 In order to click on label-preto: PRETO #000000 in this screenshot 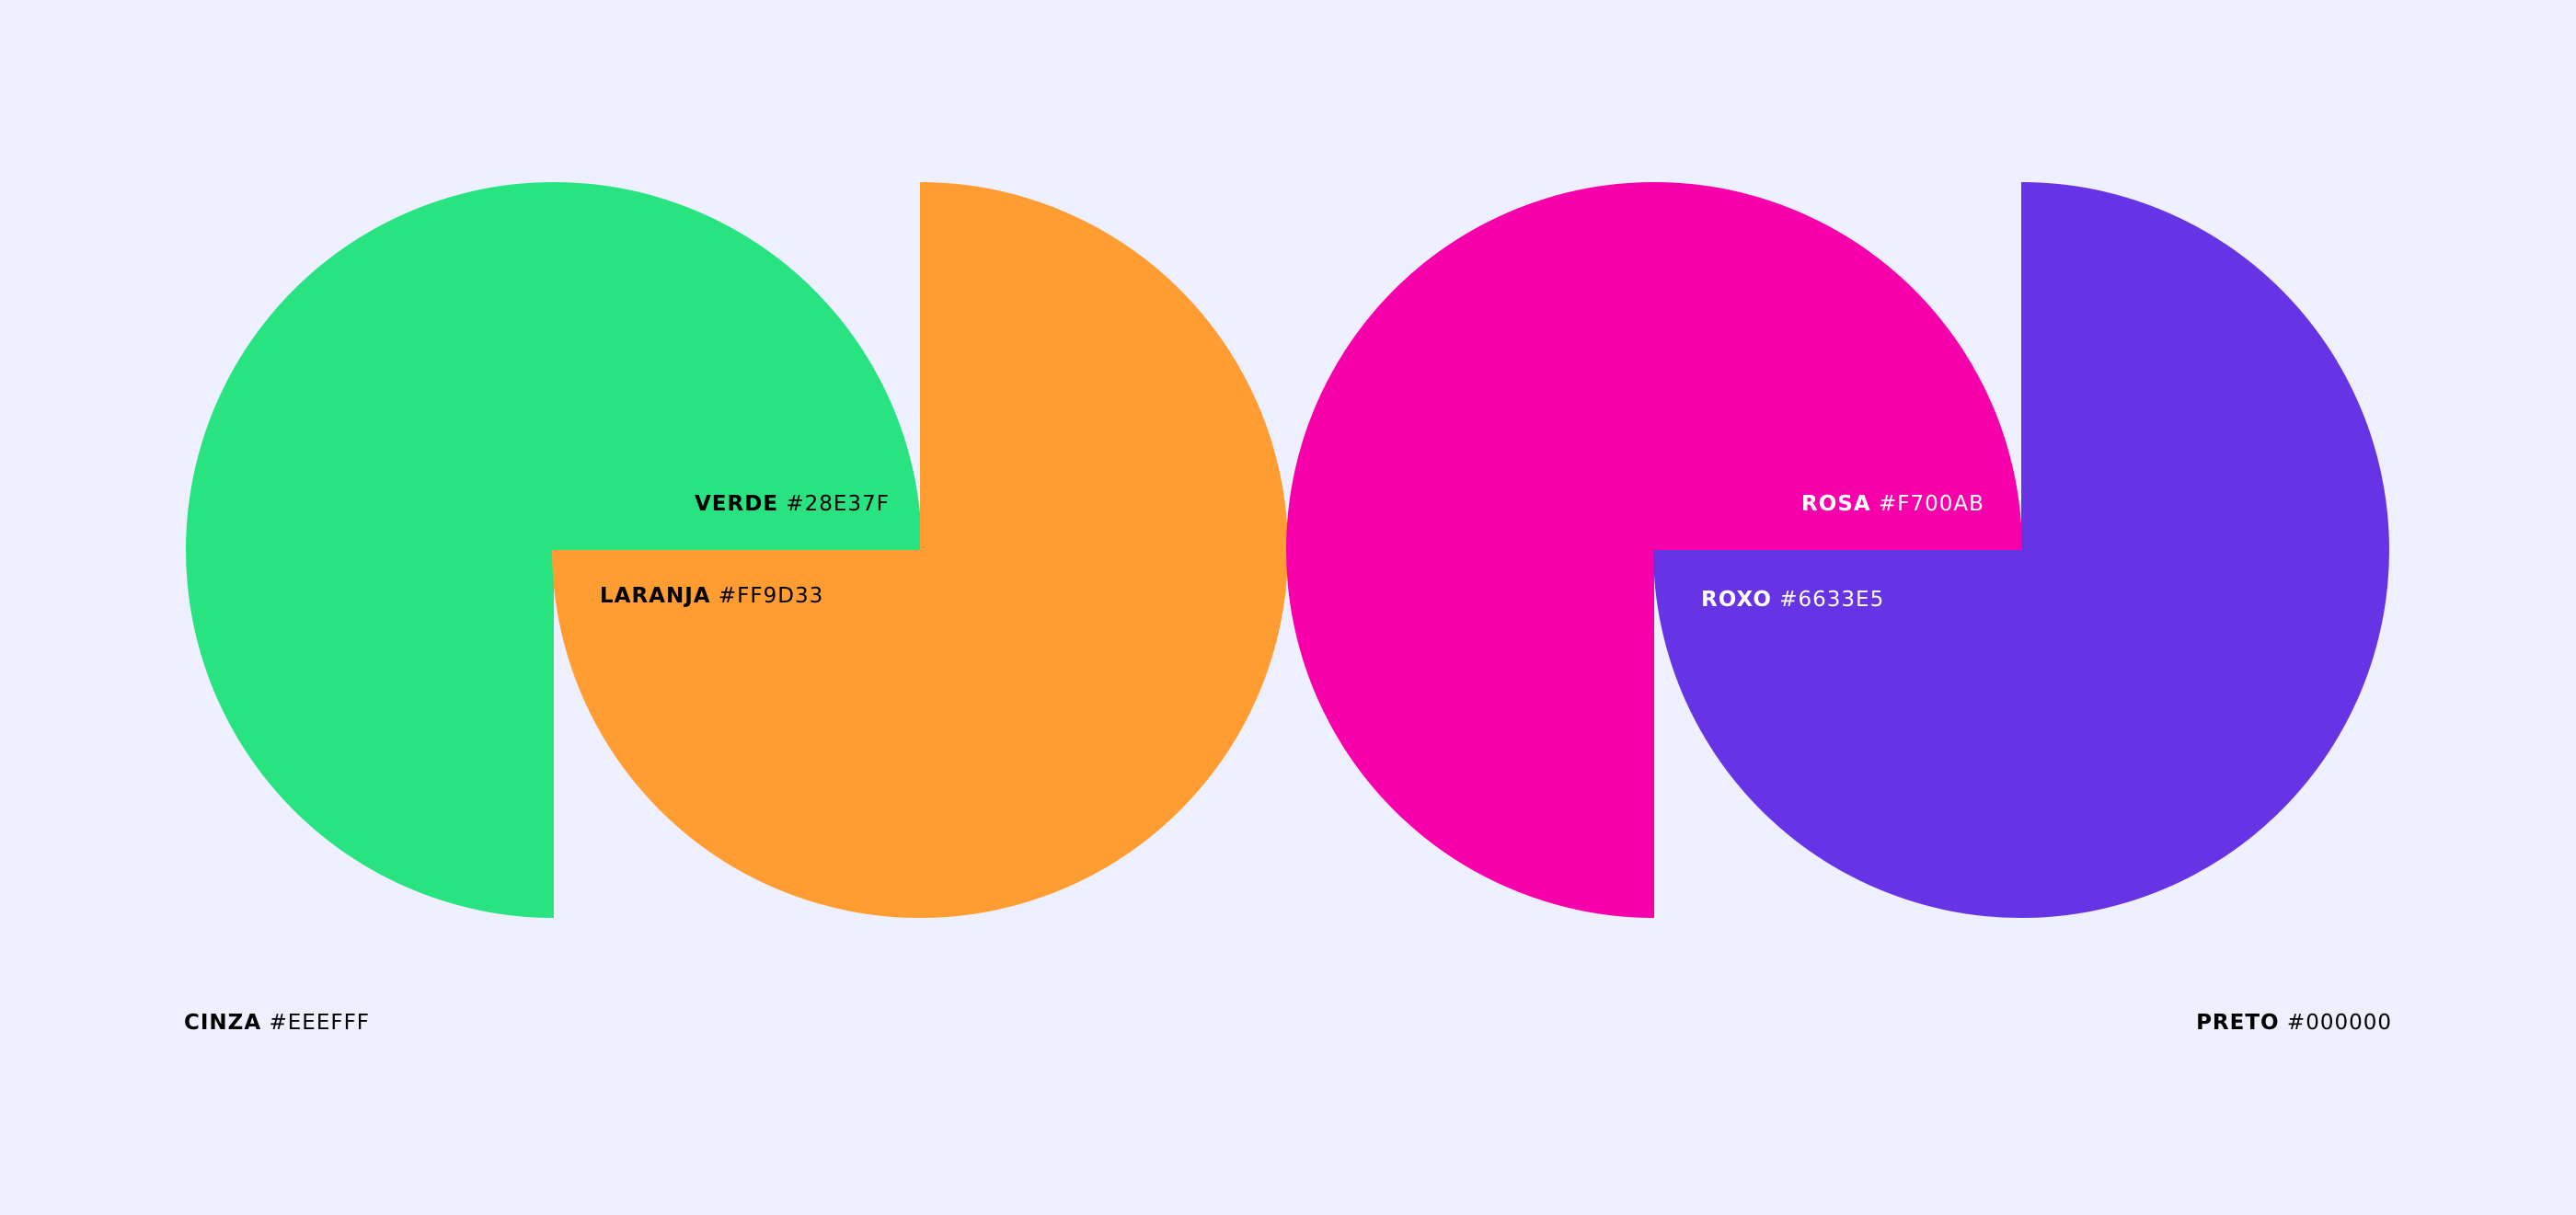, I will do `click(2294, 1023)`.